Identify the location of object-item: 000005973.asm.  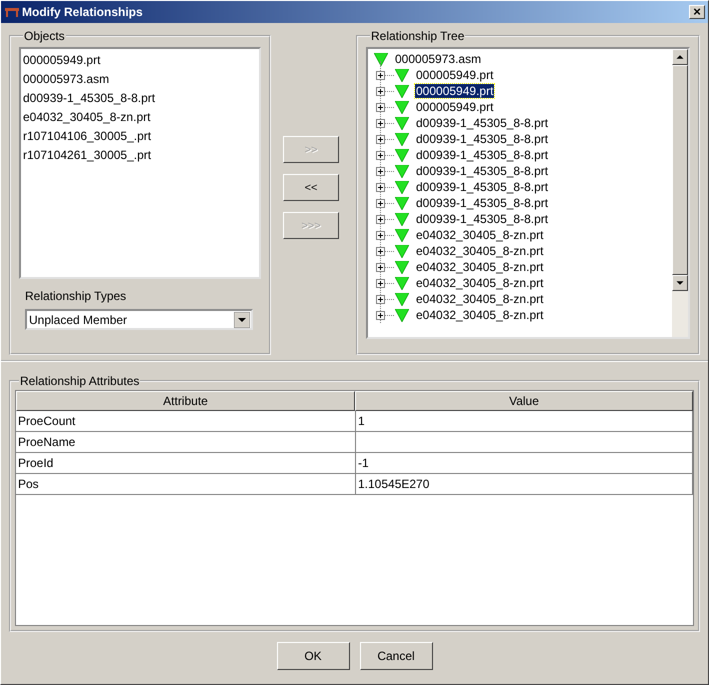
(140, 79).